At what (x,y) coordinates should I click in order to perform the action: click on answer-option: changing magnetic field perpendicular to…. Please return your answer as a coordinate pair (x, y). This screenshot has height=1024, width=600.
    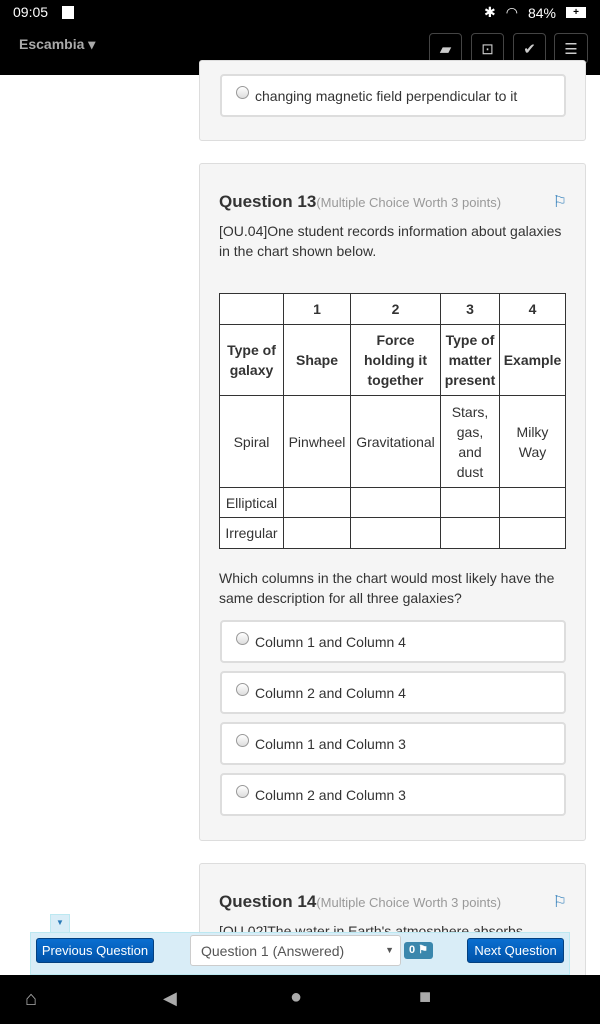
    Looking at the image, I should click on (393, 95).